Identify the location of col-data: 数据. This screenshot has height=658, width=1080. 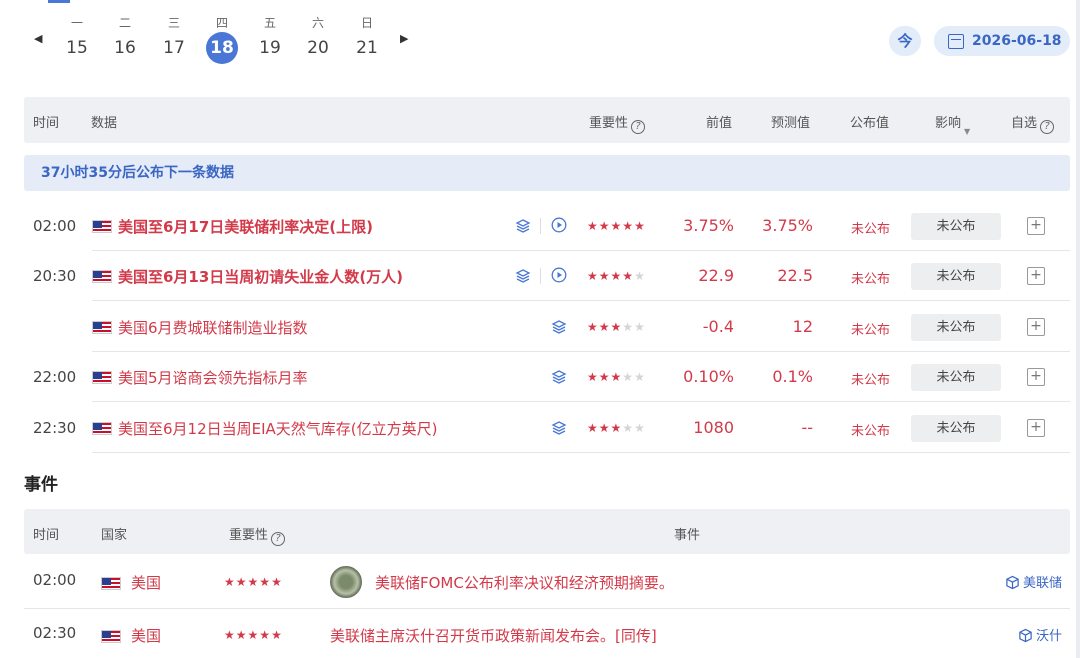
(104, 123).